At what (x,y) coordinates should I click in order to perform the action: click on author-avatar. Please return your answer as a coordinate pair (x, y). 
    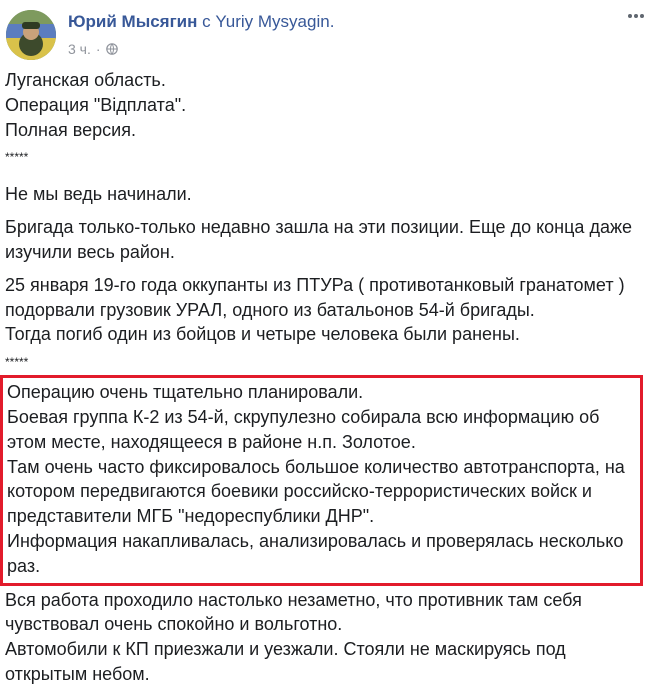
    Looking at the image, I should click on (31, 35).